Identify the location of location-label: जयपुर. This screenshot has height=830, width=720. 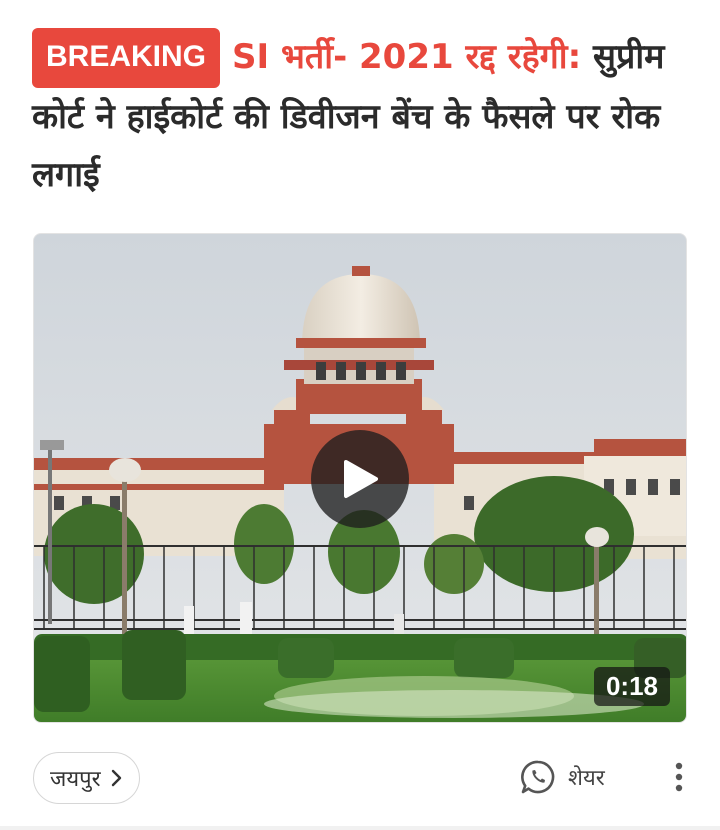
(75, 779).